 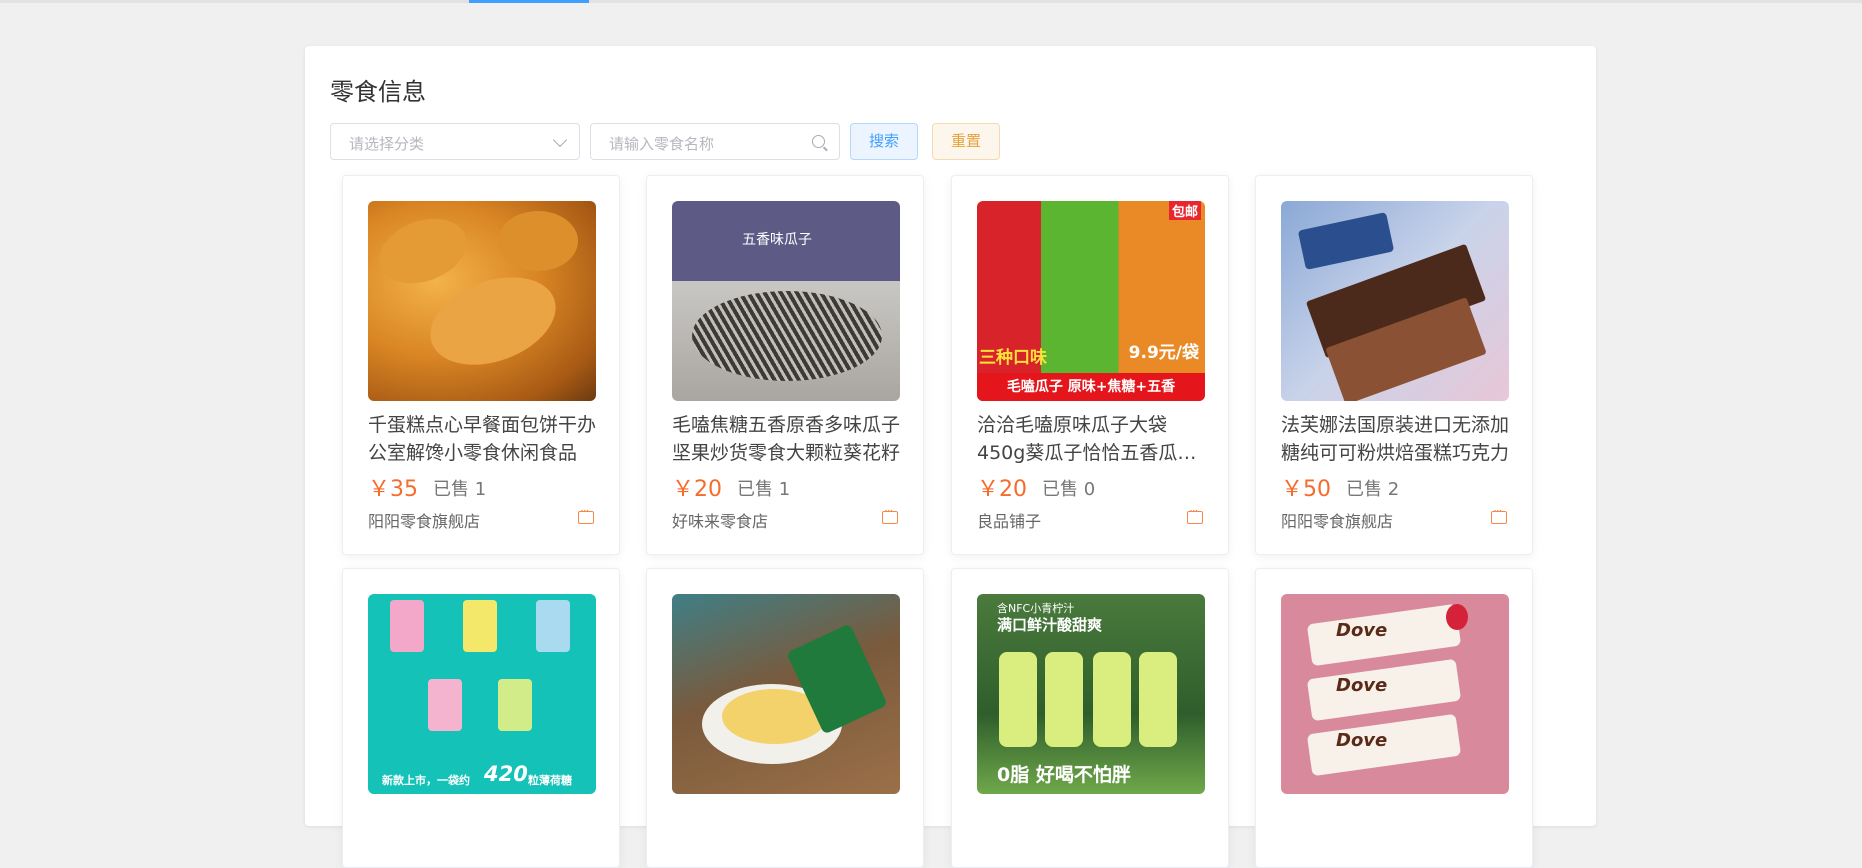 I want to click on seed-bags-image: 包邮 三种口味 9.9元/袋 毛嗑瓜子 原味+焦糖+五香, so click(x=1091, y=301).